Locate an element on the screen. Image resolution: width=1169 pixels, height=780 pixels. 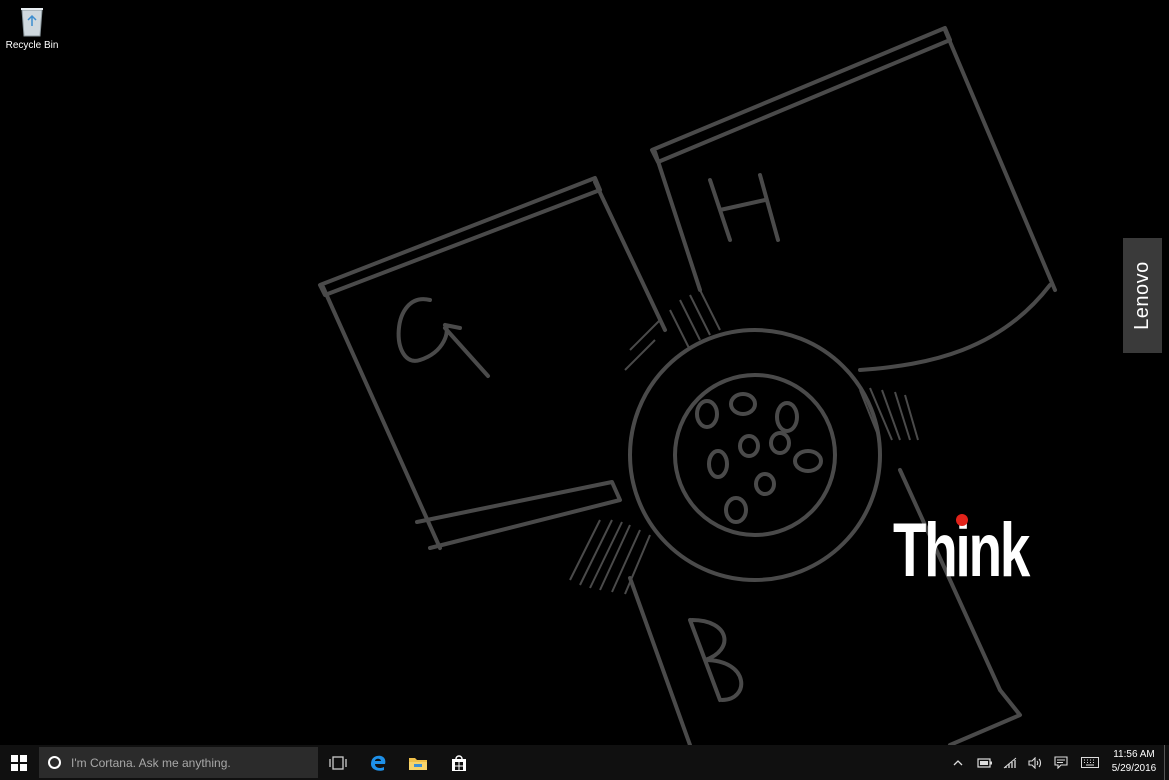
lenovo-badge-text: Lenovo is located at coordinates (1142, 295).